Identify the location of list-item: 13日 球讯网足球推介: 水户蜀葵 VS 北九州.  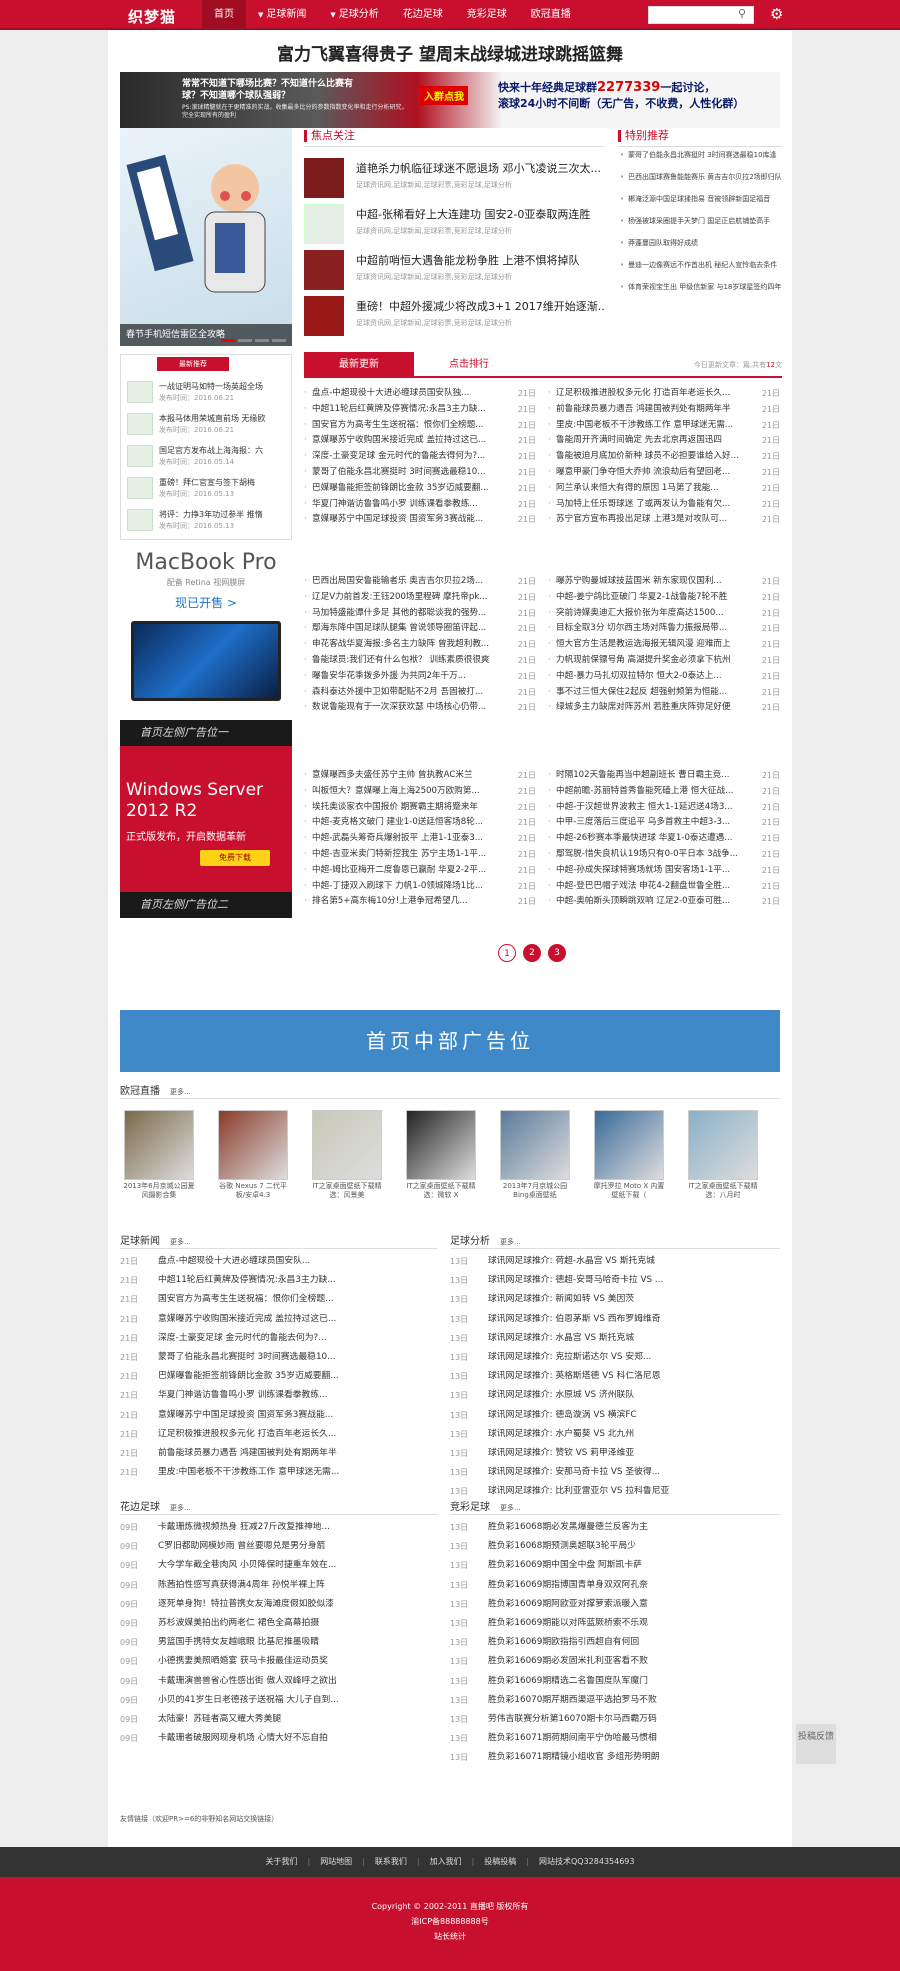
(609, 1434).